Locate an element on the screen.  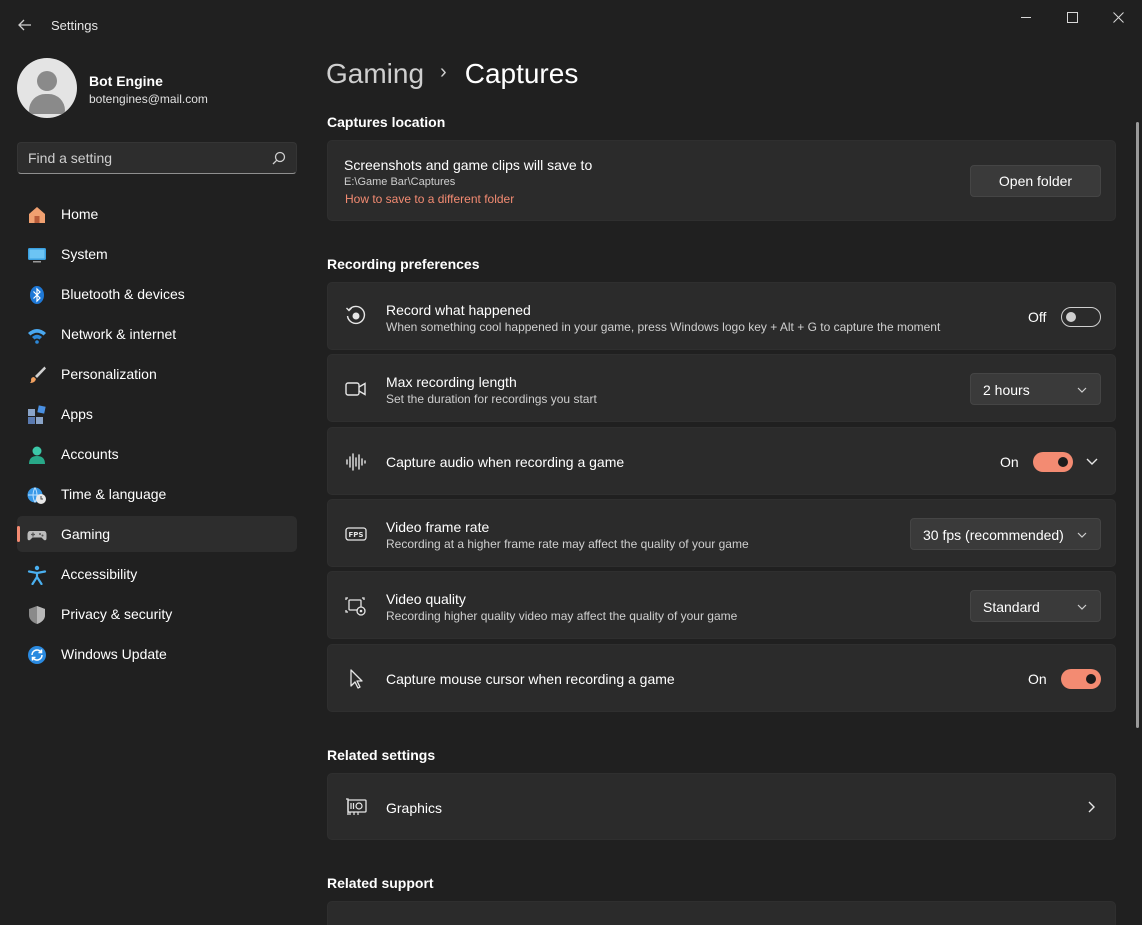
search-input is located at coordinates (148, 158).